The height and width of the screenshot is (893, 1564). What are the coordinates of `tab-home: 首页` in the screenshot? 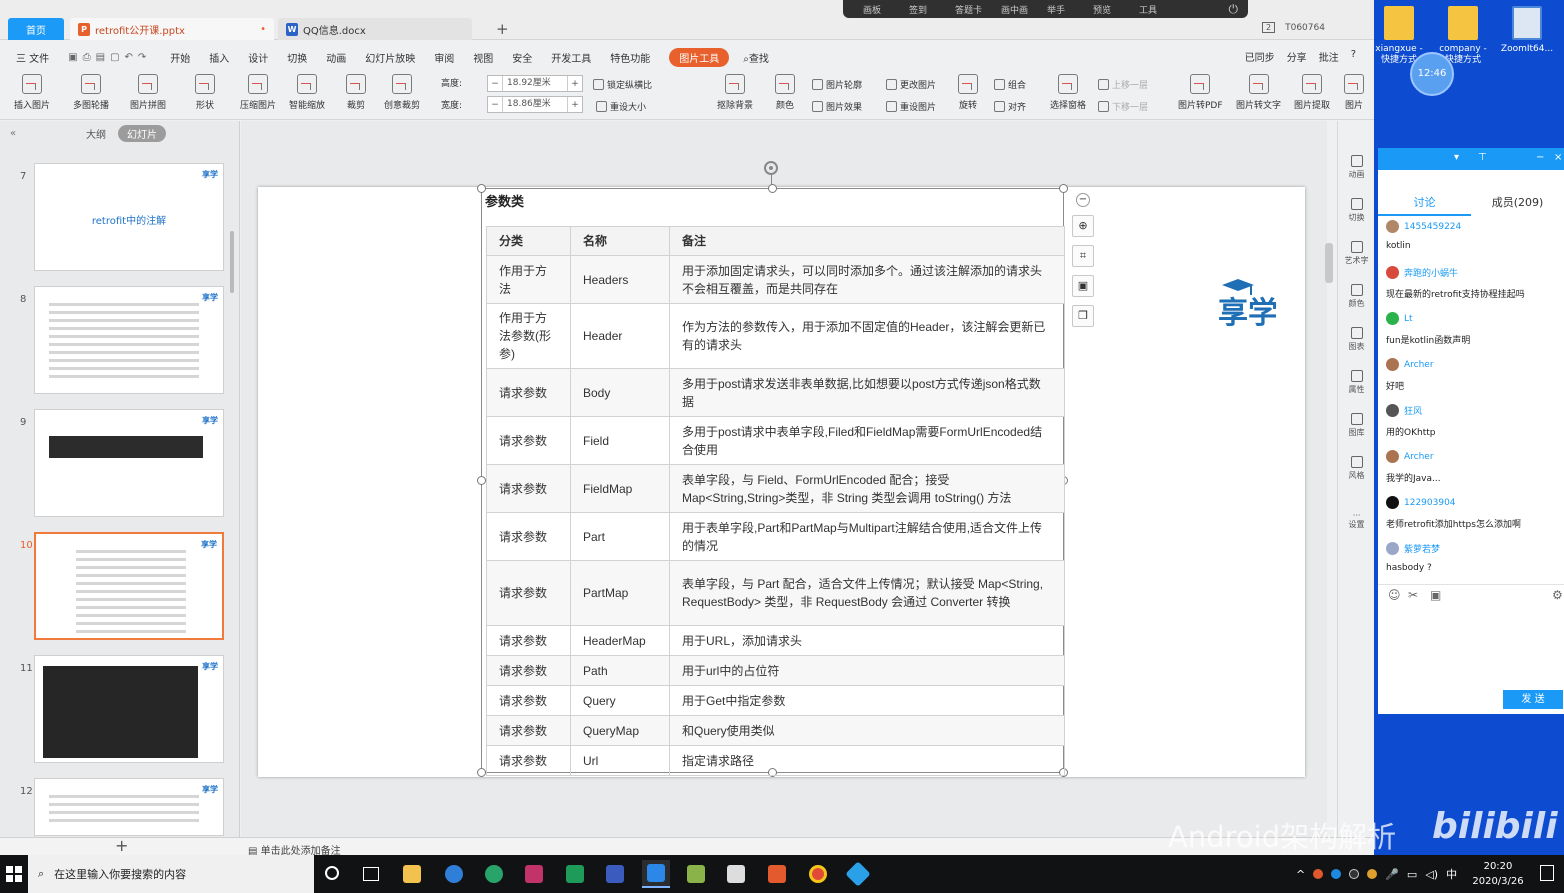 It's located at (36, 29).